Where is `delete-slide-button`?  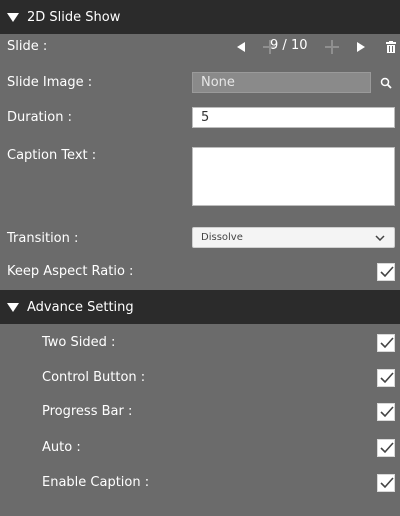 delete-slide-button is located at coordinates (391, 46).